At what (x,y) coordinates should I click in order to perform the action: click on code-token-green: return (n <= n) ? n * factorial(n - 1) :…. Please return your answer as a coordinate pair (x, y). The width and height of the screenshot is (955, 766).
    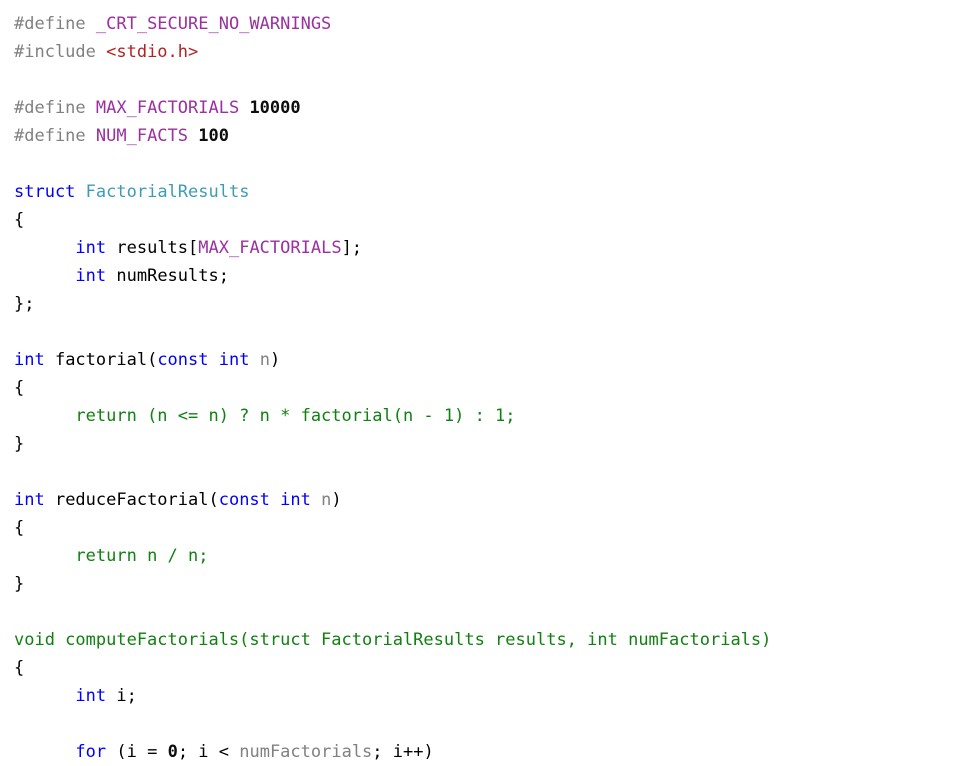
    Looking at the image, I should click on (295, 416).